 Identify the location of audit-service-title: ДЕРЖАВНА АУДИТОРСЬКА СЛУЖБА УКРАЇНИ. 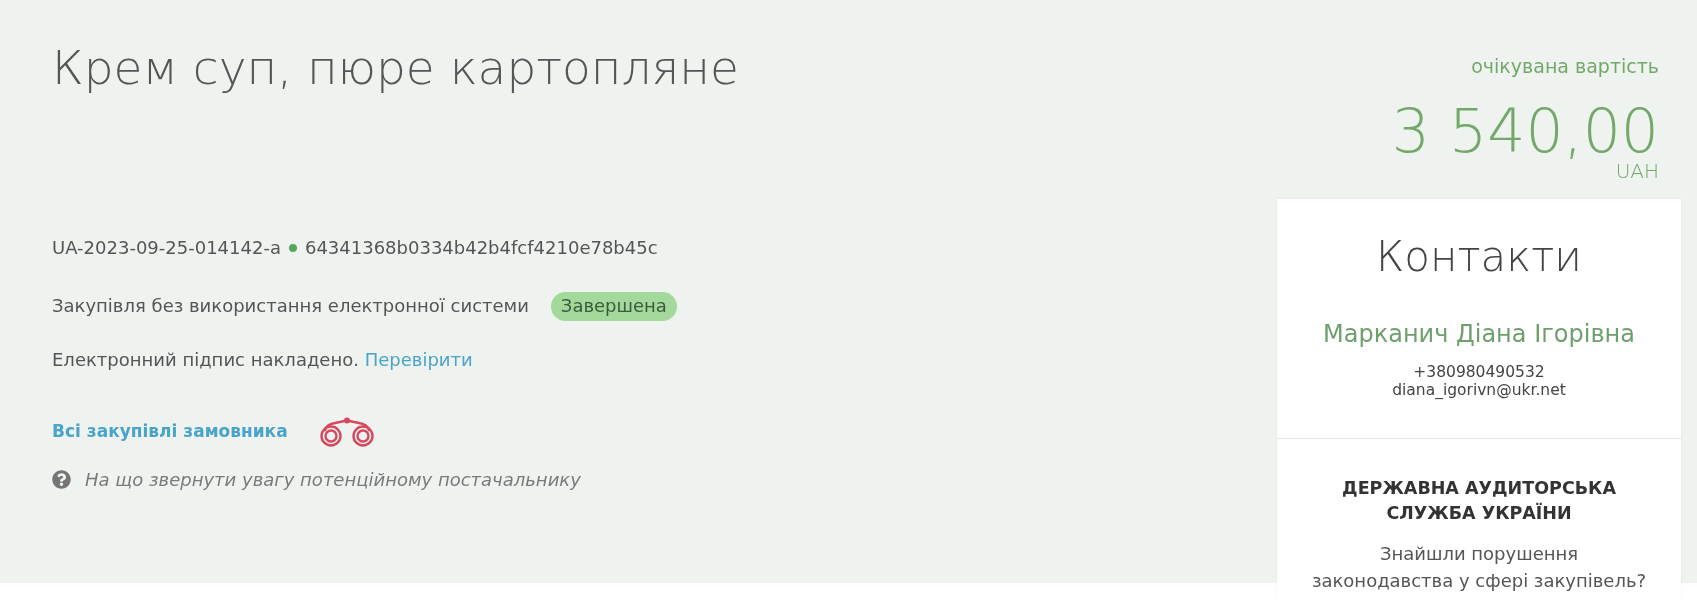
(1479, 501).